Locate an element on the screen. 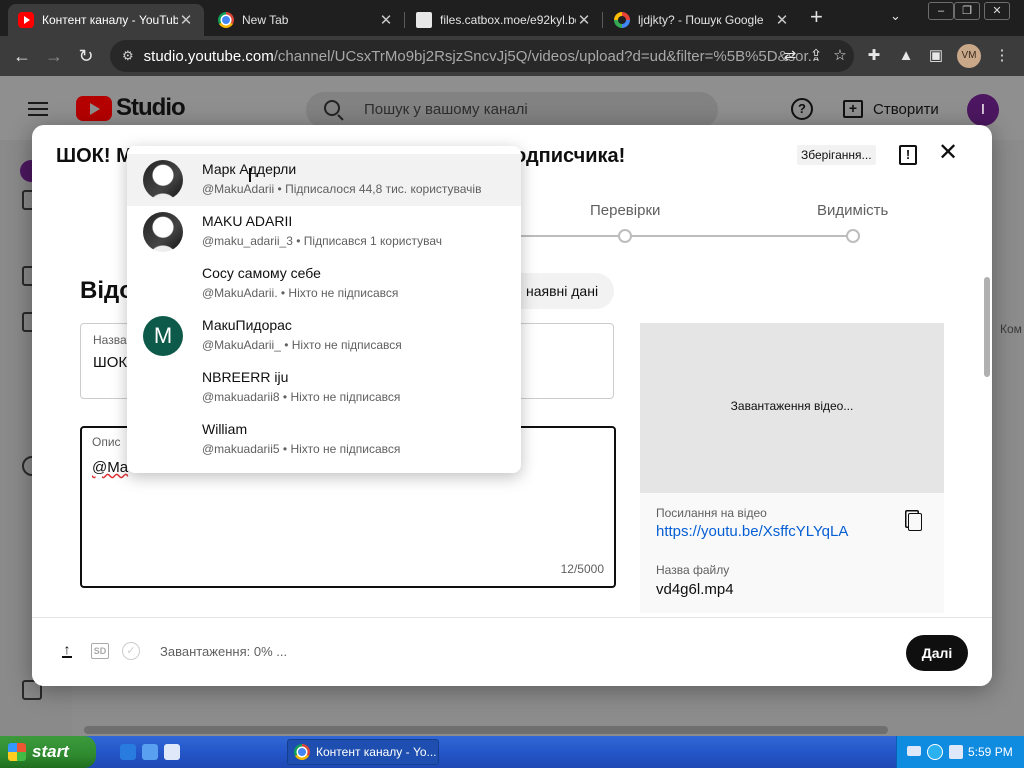 Image resolution: width=1024 pixels, height=768 pixels. os-taskbar: start Контент каналу - Yo... 5:59 PM is located at coordinates (512, 752).